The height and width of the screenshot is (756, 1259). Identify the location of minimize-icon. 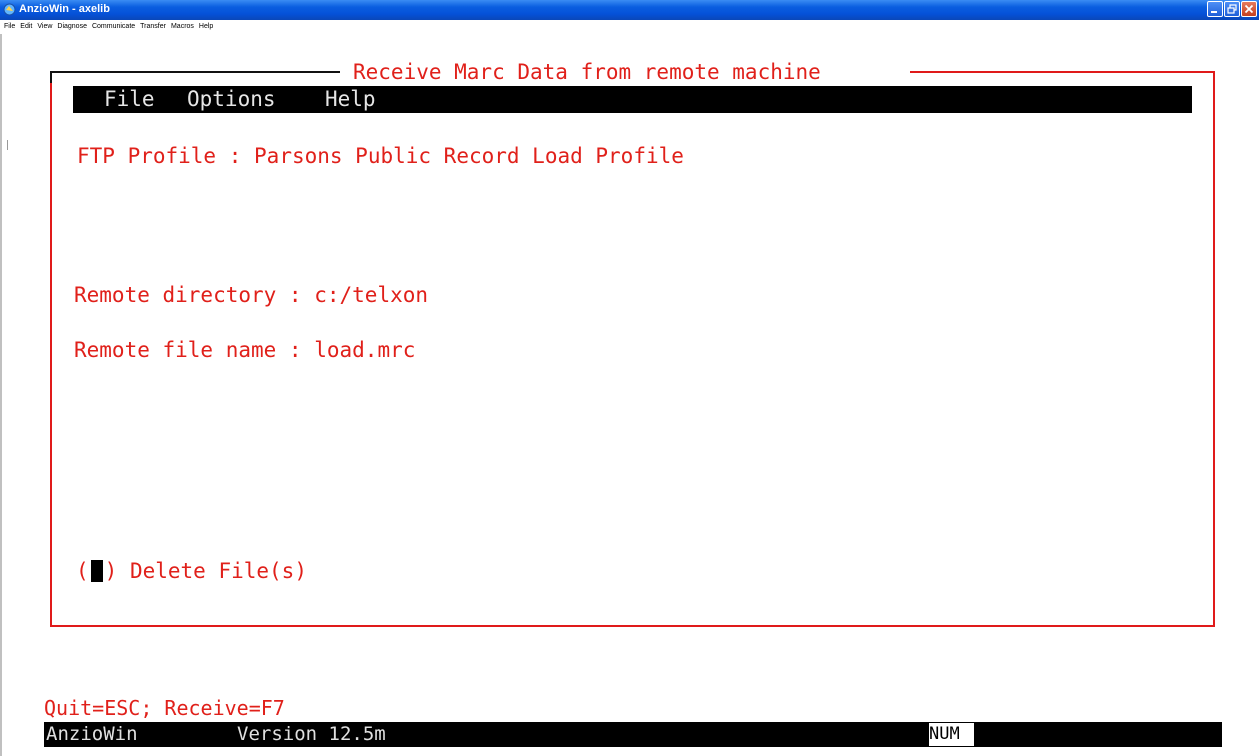
(1214, 12).